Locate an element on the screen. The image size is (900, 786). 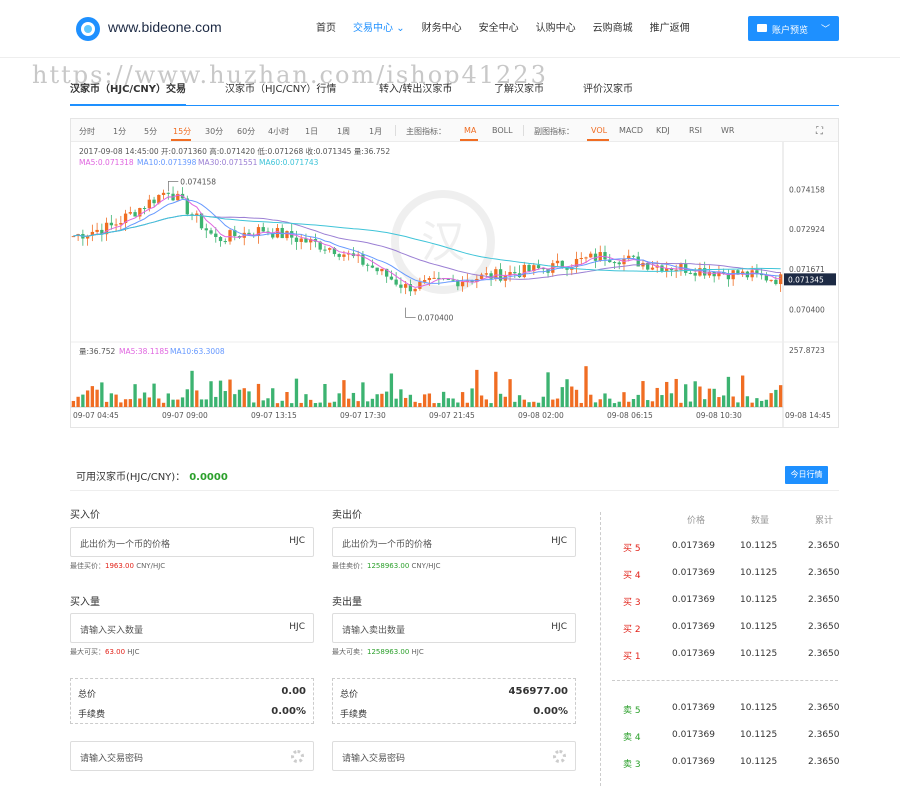
nav-security: 安全中心 is located at coordinates (499, 26).